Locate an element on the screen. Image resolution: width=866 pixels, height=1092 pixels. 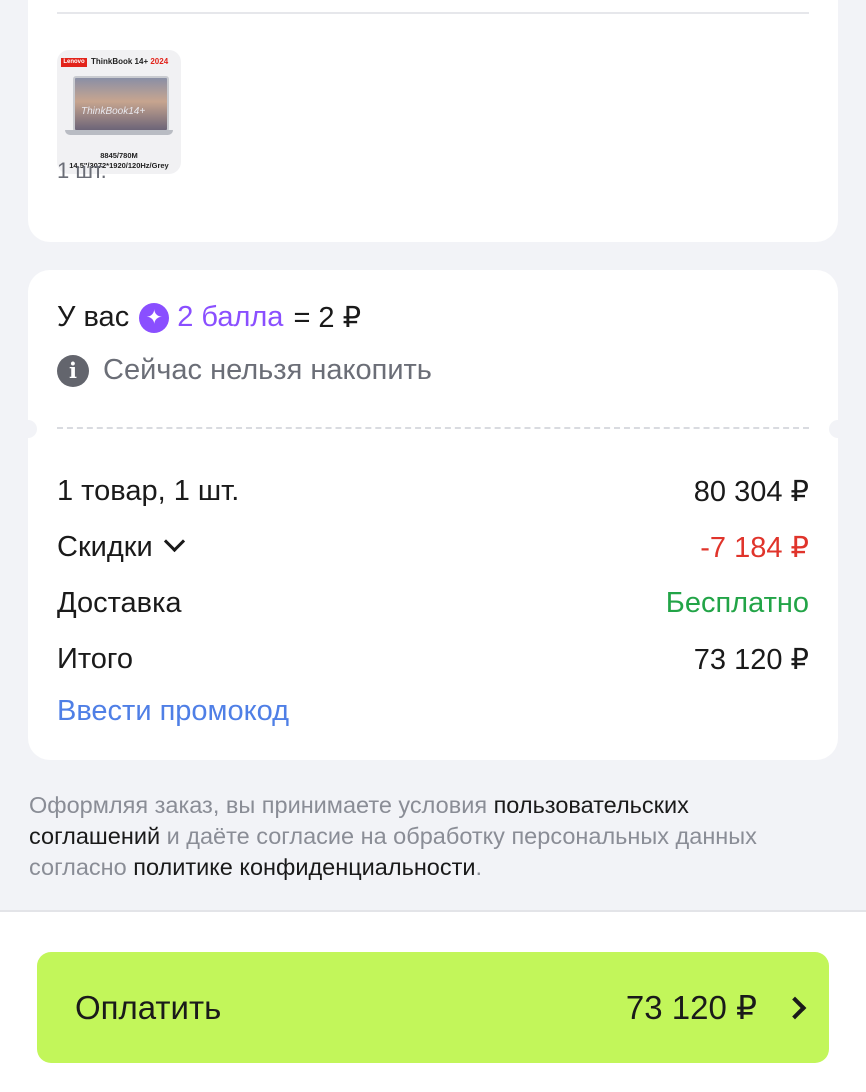
product-model: ThinkBook 14+ 2024 is located at coordinates (129, 61).